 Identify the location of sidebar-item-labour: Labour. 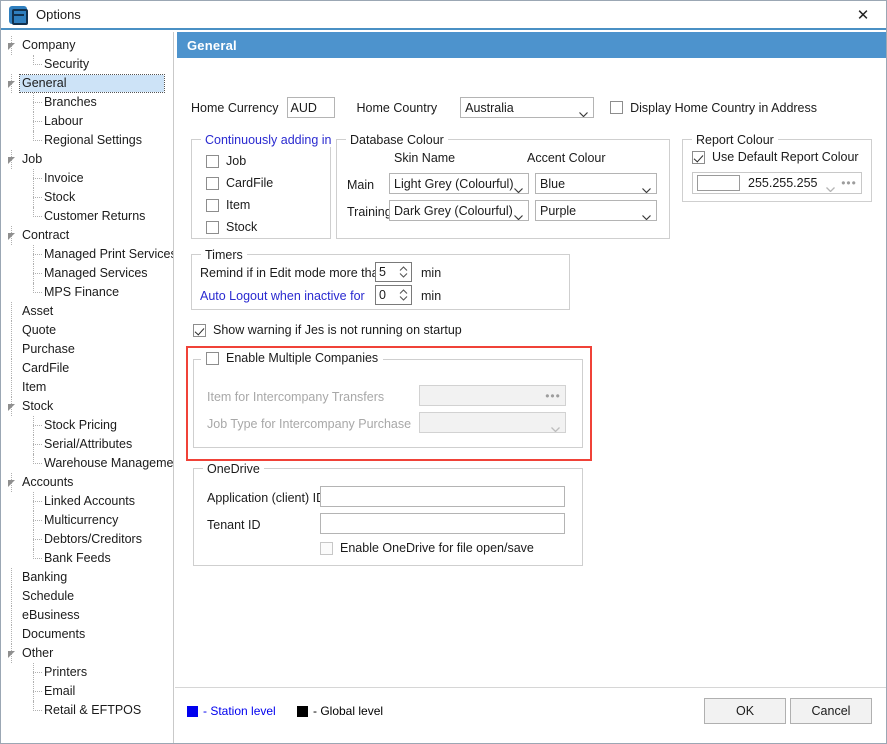
(87, 121).